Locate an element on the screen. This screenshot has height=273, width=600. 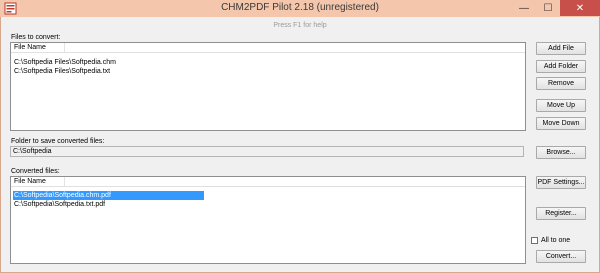
folder-label: Folder to save converted files: is located at coordinates (58, 141).